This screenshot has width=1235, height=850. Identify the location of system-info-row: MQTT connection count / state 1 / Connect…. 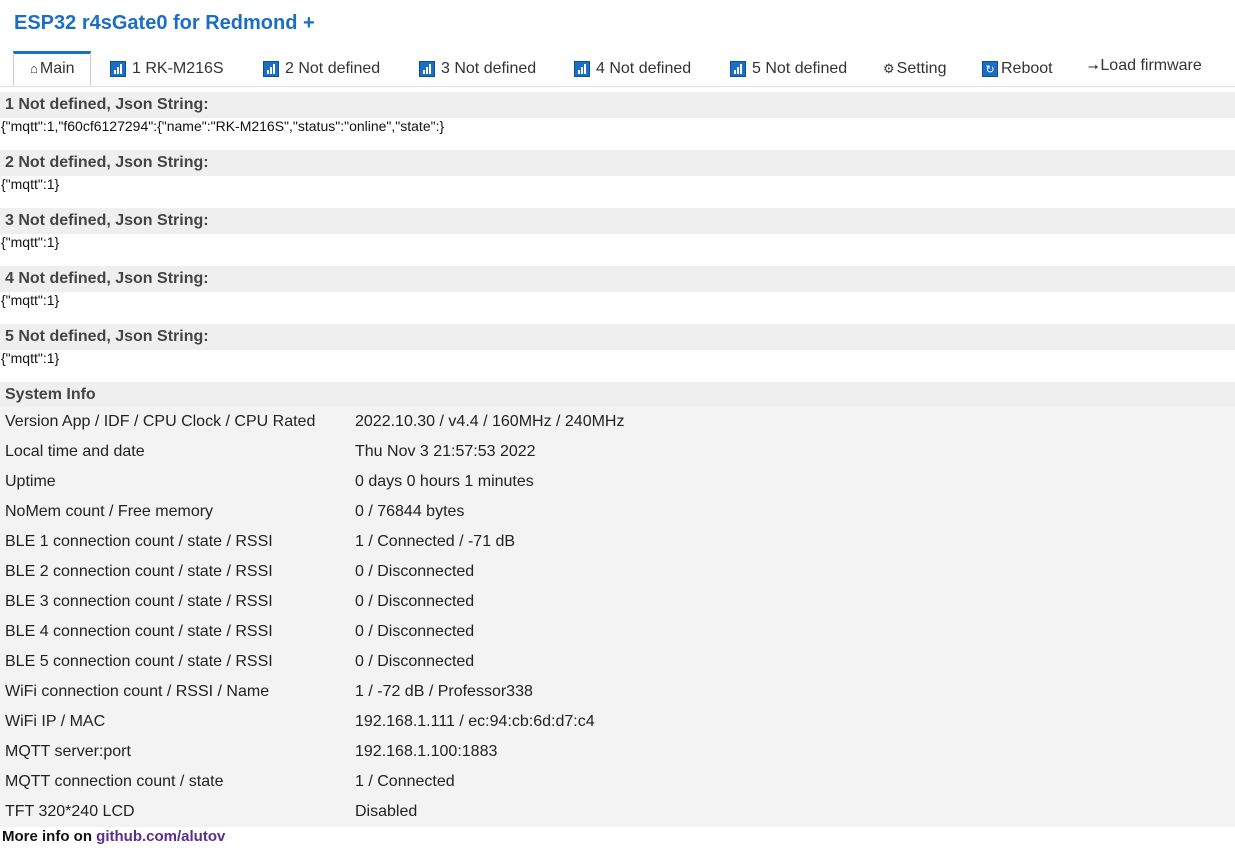
(617, 782).